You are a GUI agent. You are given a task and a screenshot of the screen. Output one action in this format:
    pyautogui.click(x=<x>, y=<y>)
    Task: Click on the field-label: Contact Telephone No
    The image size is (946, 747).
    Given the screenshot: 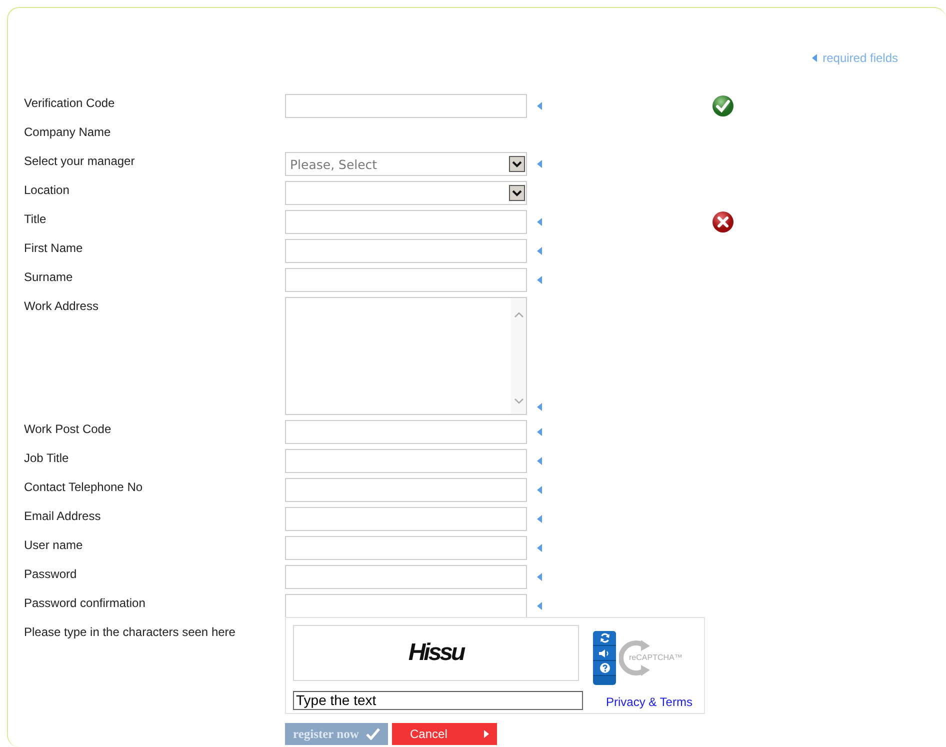 What is the action you would take?
    pyautogui.click(x=84, y=486)
    